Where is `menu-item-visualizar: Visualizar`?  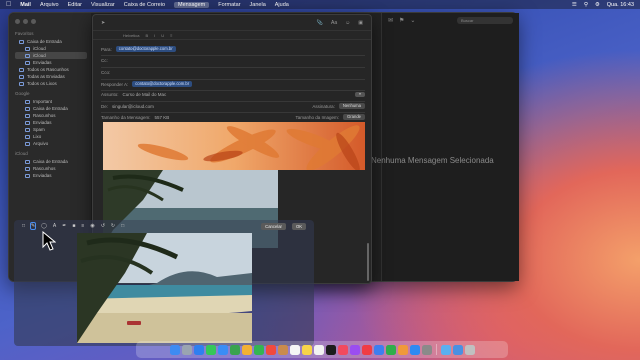 menu-item-visualizar: Visualizar is located at coordinates (103, 5).